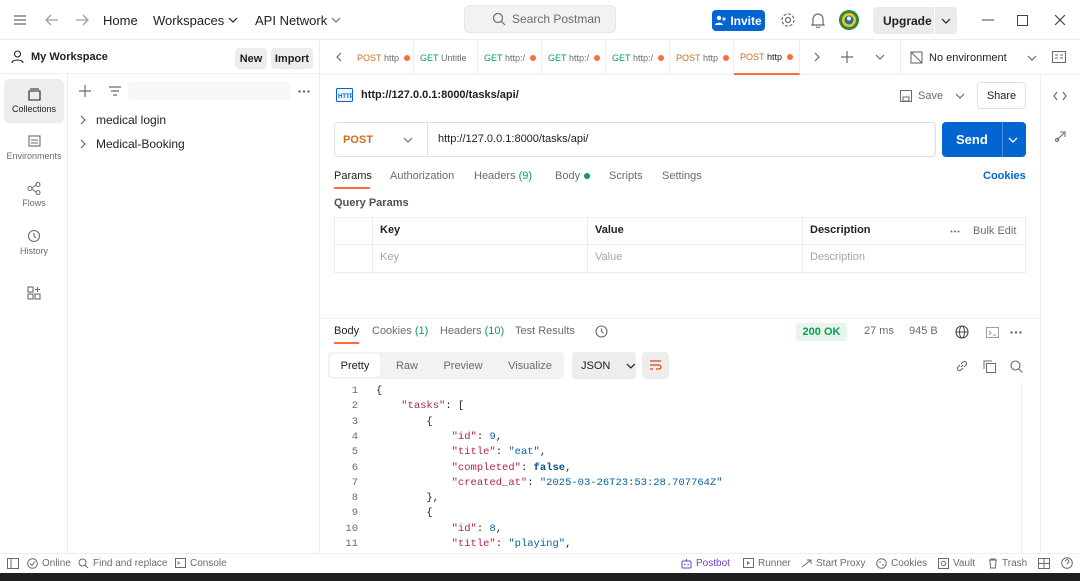 The width and height of the screenshot is (1080, 581). Describe the element at coordinates (1044, 563) in the screenshot. I see `layout-icon` at that location.